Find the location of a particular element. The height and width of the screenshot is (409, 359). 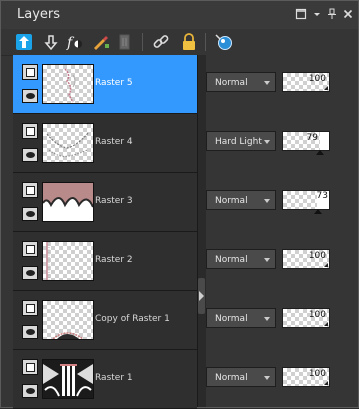

layers-toolbar: f is located at coordinates (179, 42).